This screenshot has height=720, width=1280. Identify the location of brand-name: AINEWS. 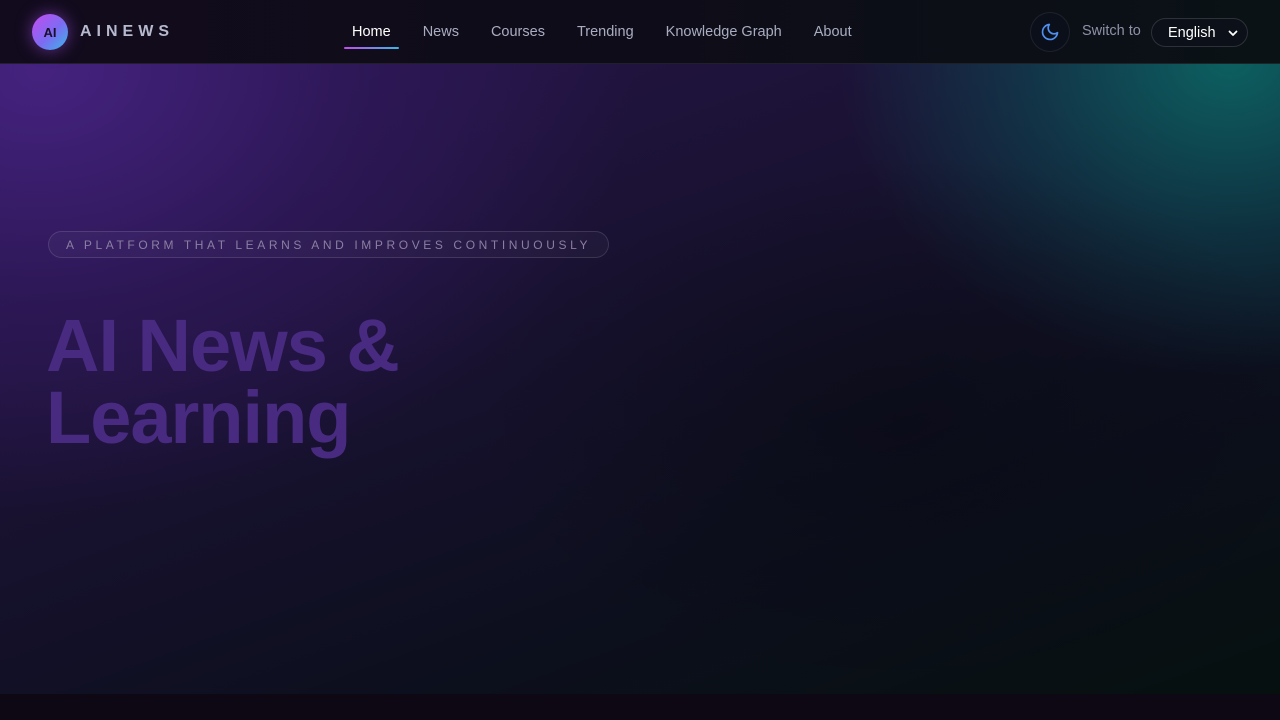
(127, 31).